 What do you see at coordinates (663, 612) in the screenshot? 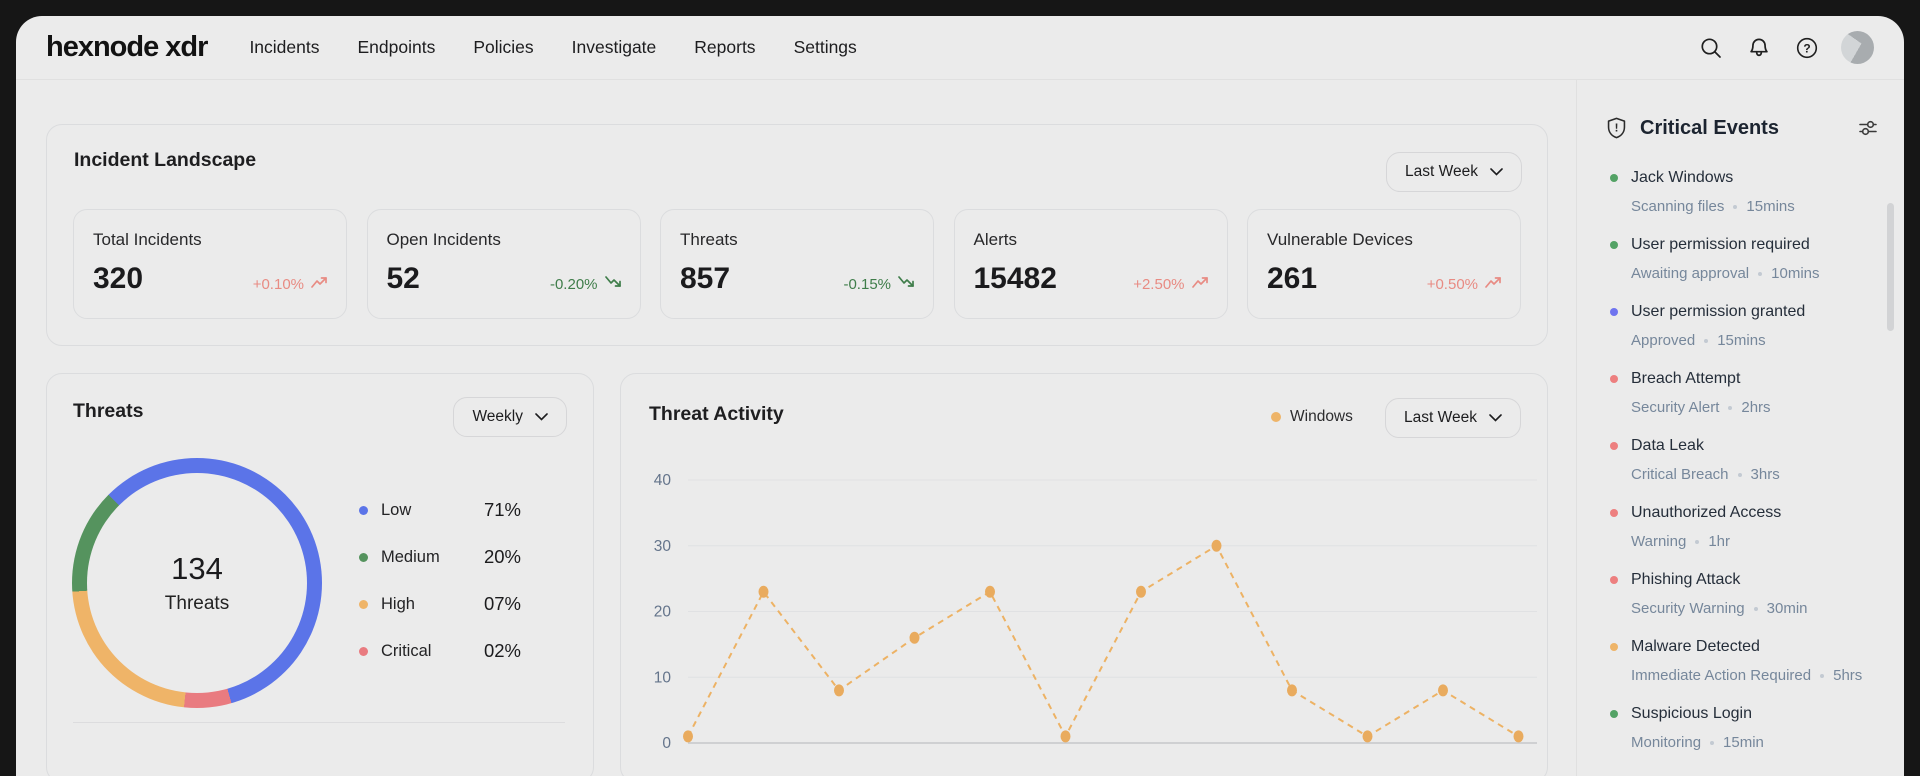
I see `svg-text: 20` at bounding box center [663, 612].